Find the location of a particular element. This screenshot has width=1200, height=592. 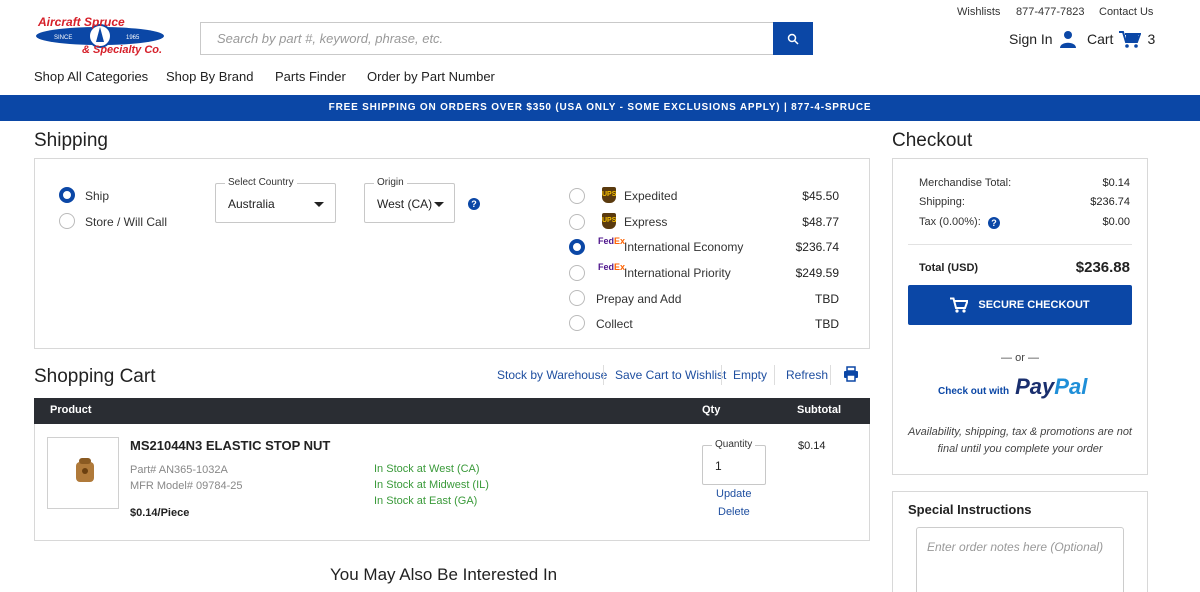

product-unit-price: $0.14/Piece is located at coordinates (160, 513).